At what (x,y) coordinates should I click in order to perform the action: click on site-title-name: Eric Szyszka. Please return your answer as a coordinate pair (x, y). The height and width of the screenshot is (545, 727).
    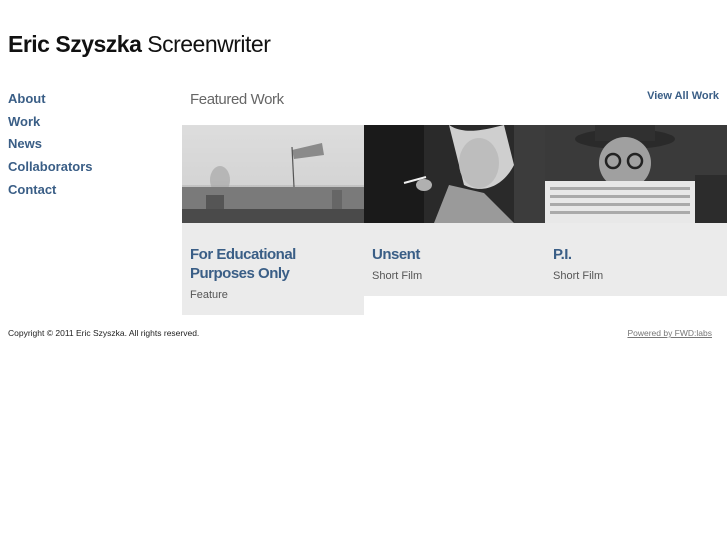
    Looking at the image, I should click on (75, 44).